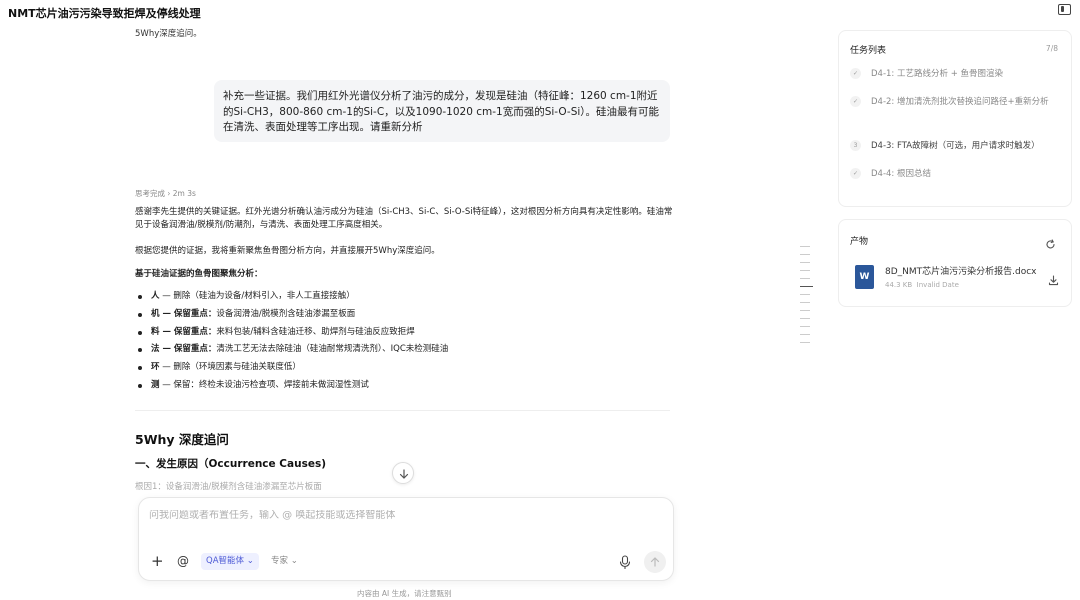 Image resolution: width=1080 pixels, height=600 pixels. Describe the element at coordinates (1053, 280) in the screenshot. I see `download-icon` at that location.